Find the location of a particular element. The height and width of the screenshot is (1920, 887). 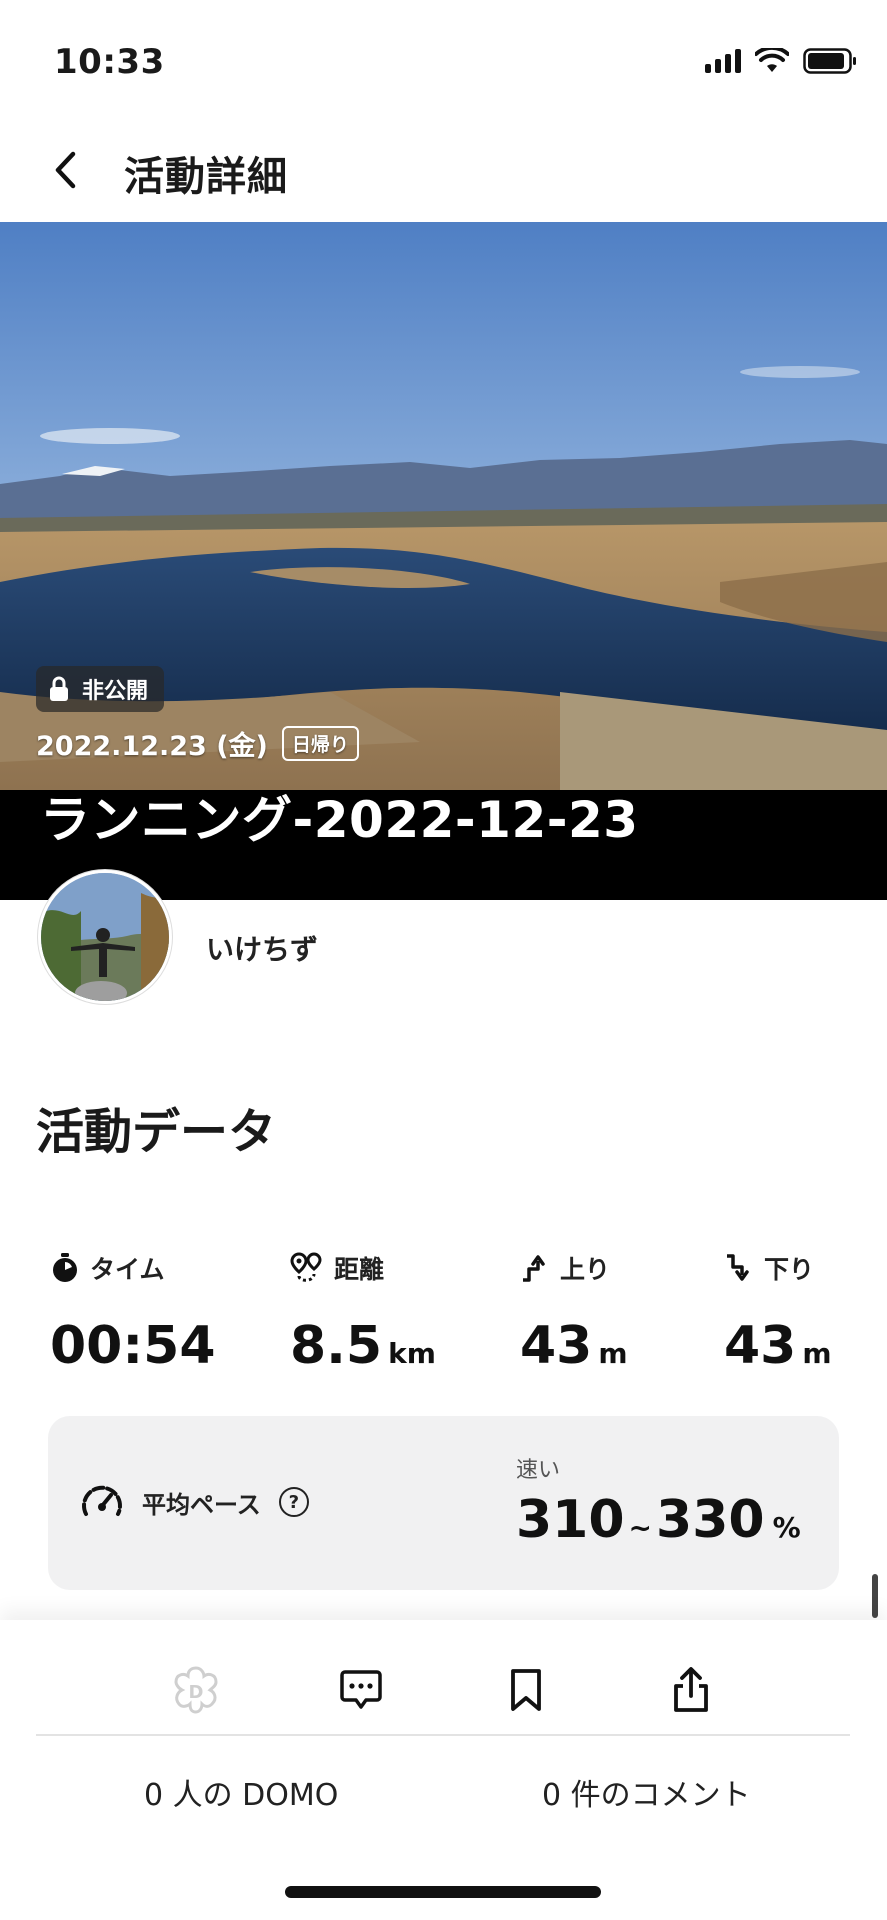

section-title-activity-data: 活動データ is located at coordinates (156, 1132).